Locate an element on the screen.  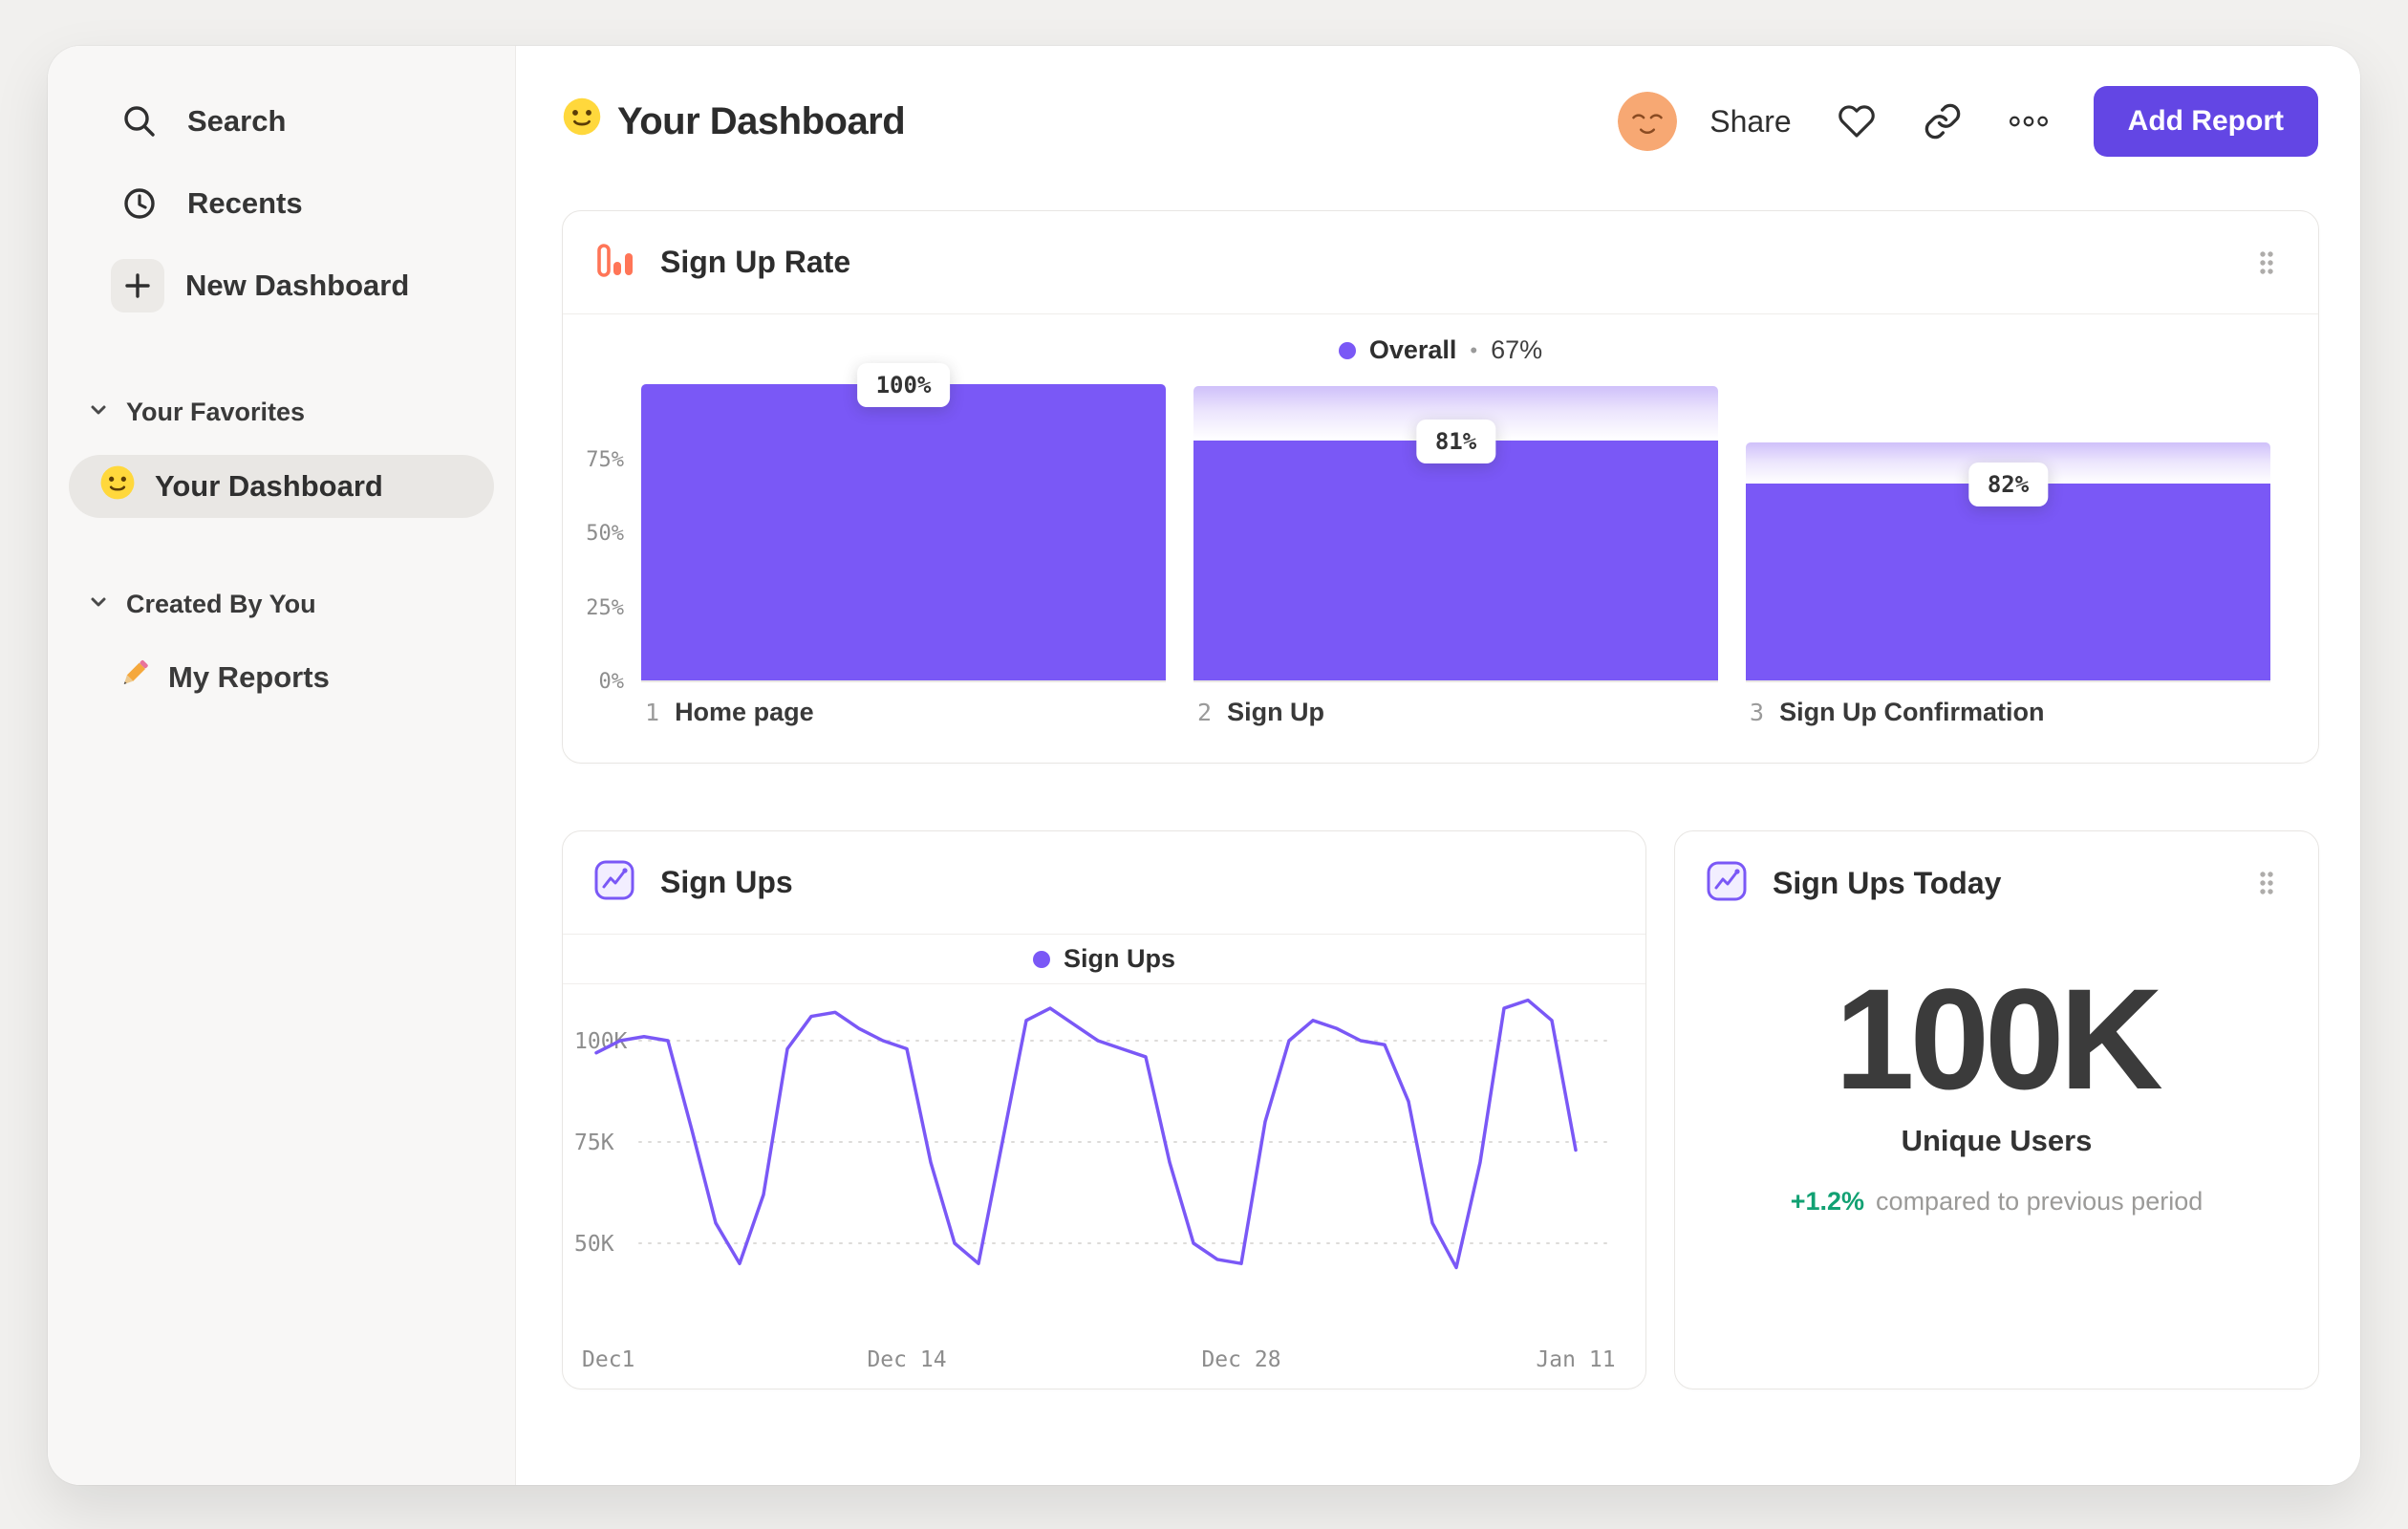
copy-link-icon is located at coordinates (1943, 121).